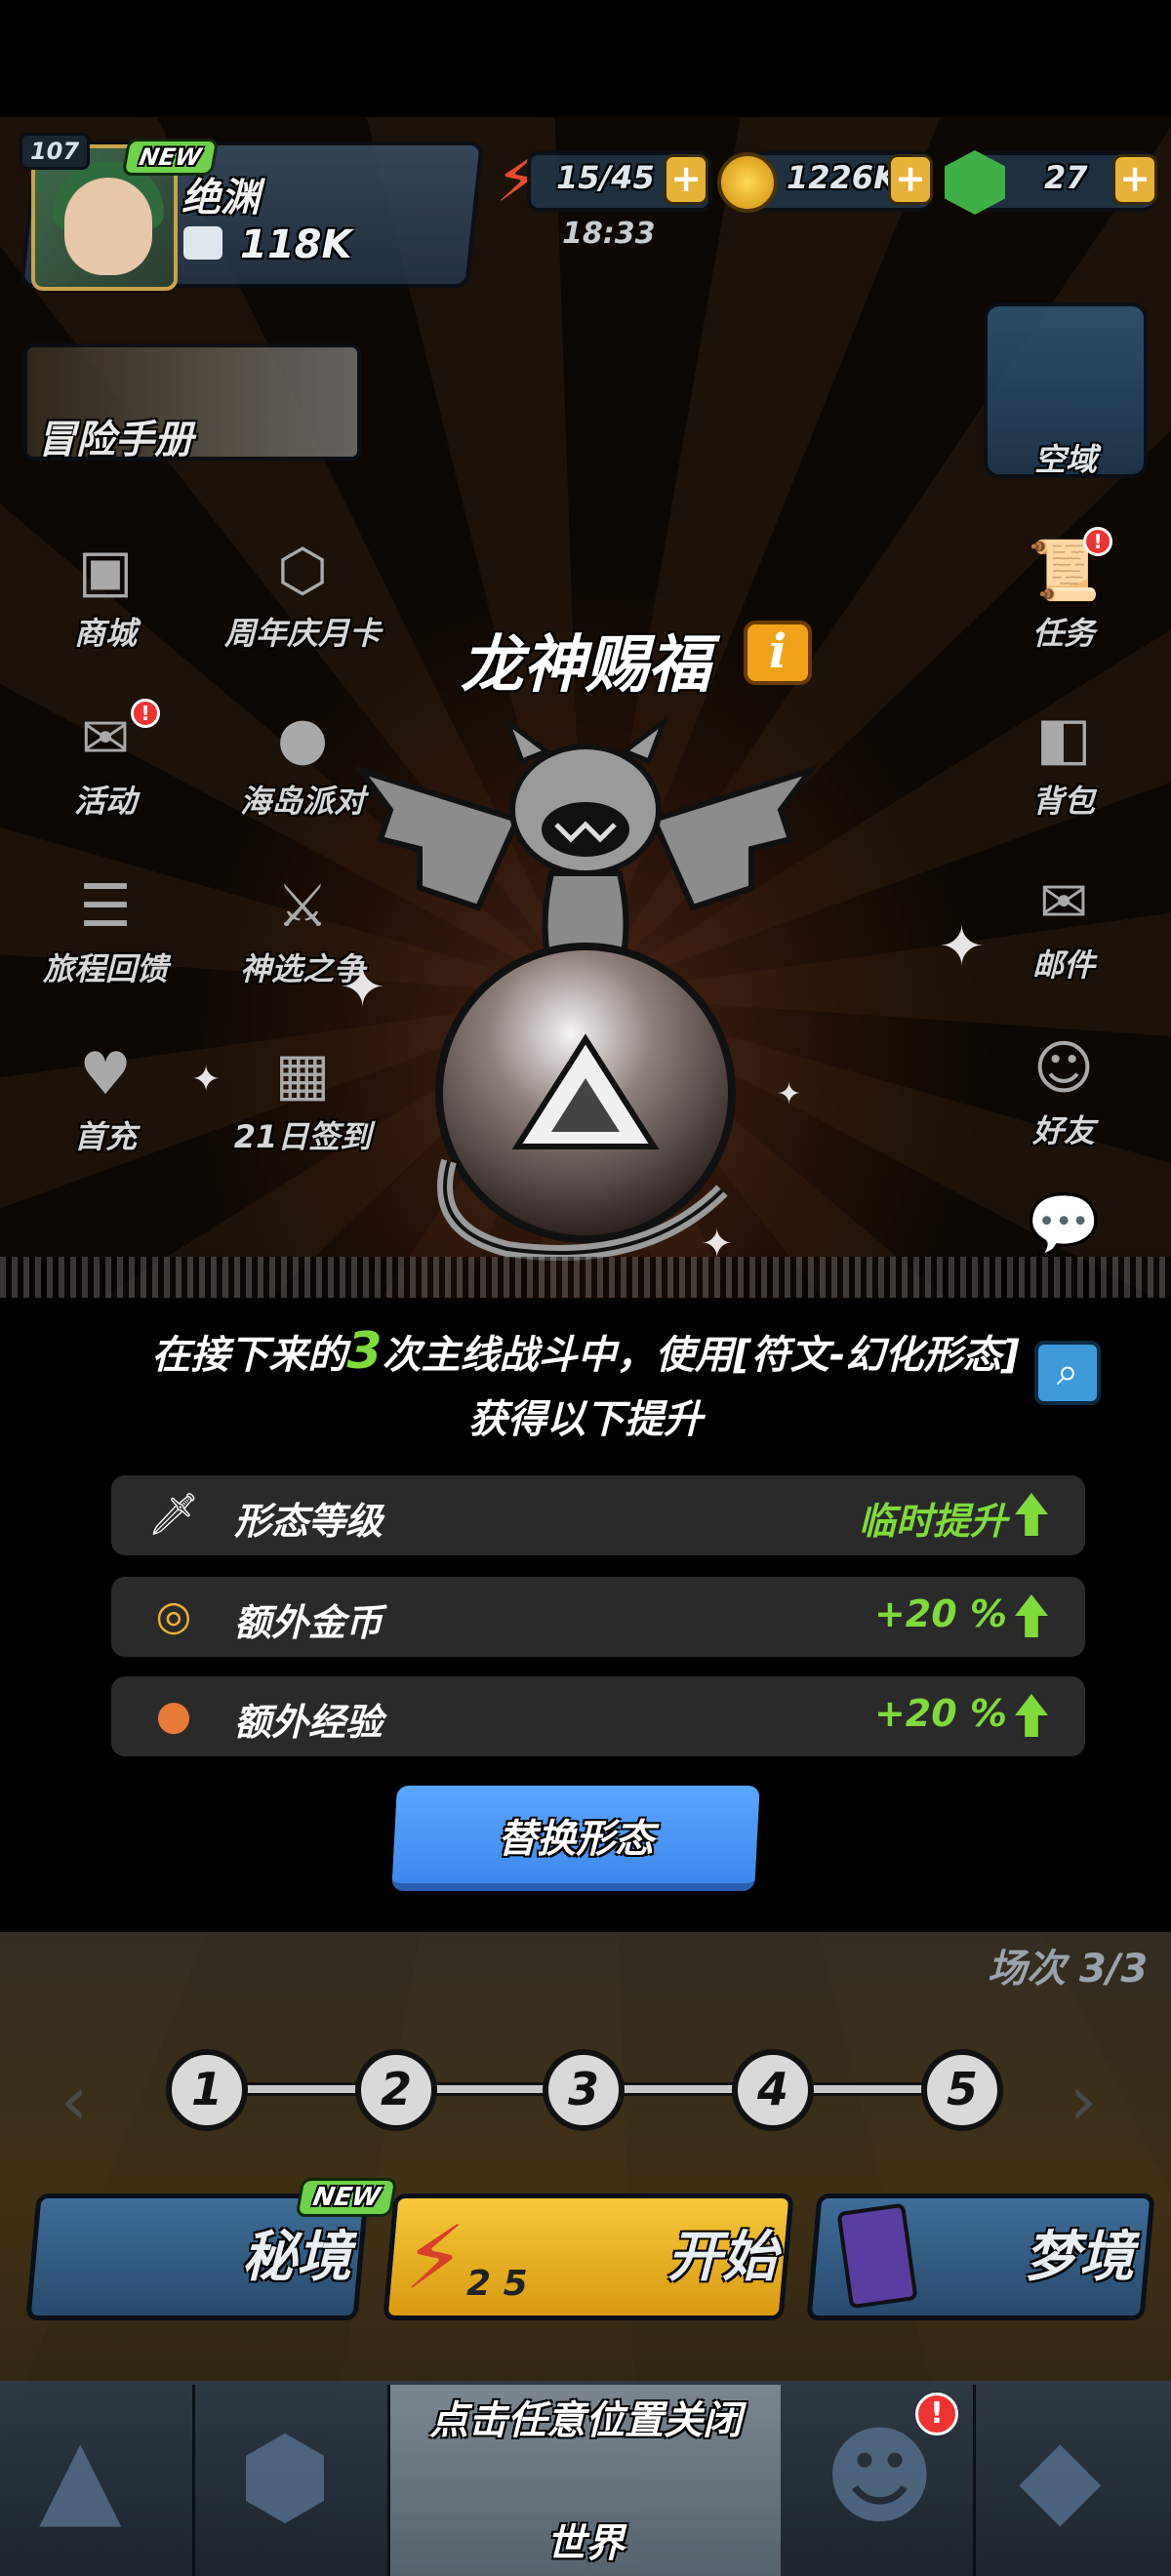  What do you see at coordinates (105, 906) in the screenshot?
I see `checklist-icon: ☰` at bounding box center [105, 906].